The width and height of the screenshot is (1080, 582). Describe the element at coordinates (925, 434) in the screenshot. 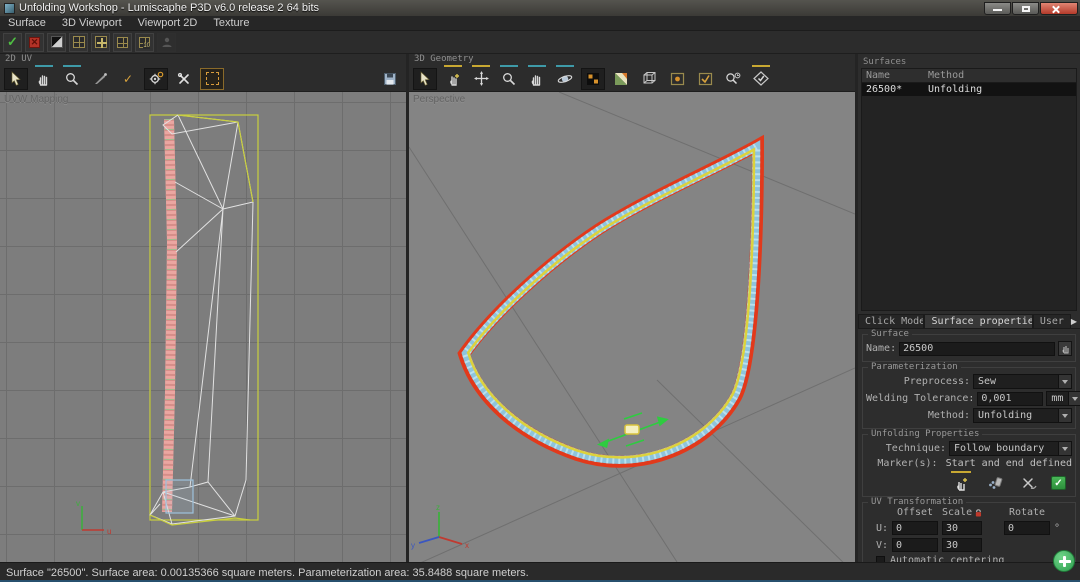

I see `group-unfolding-title: Unfolding Properties` at that location.